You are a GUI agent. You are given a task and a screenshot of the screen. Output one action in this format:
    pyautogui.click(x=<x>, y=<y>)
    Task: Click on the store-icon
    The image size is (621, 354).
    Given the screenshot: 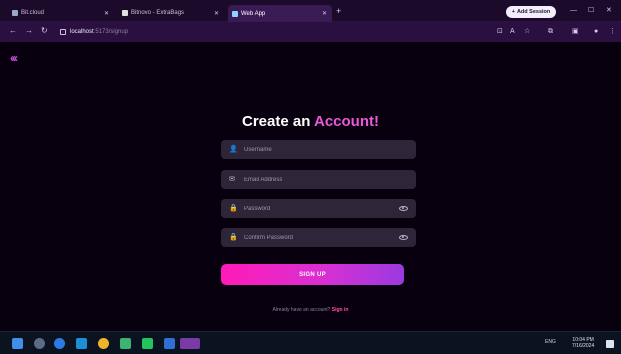 What is the action you would take?
    pyautogui.click(x=81, y=343)
    